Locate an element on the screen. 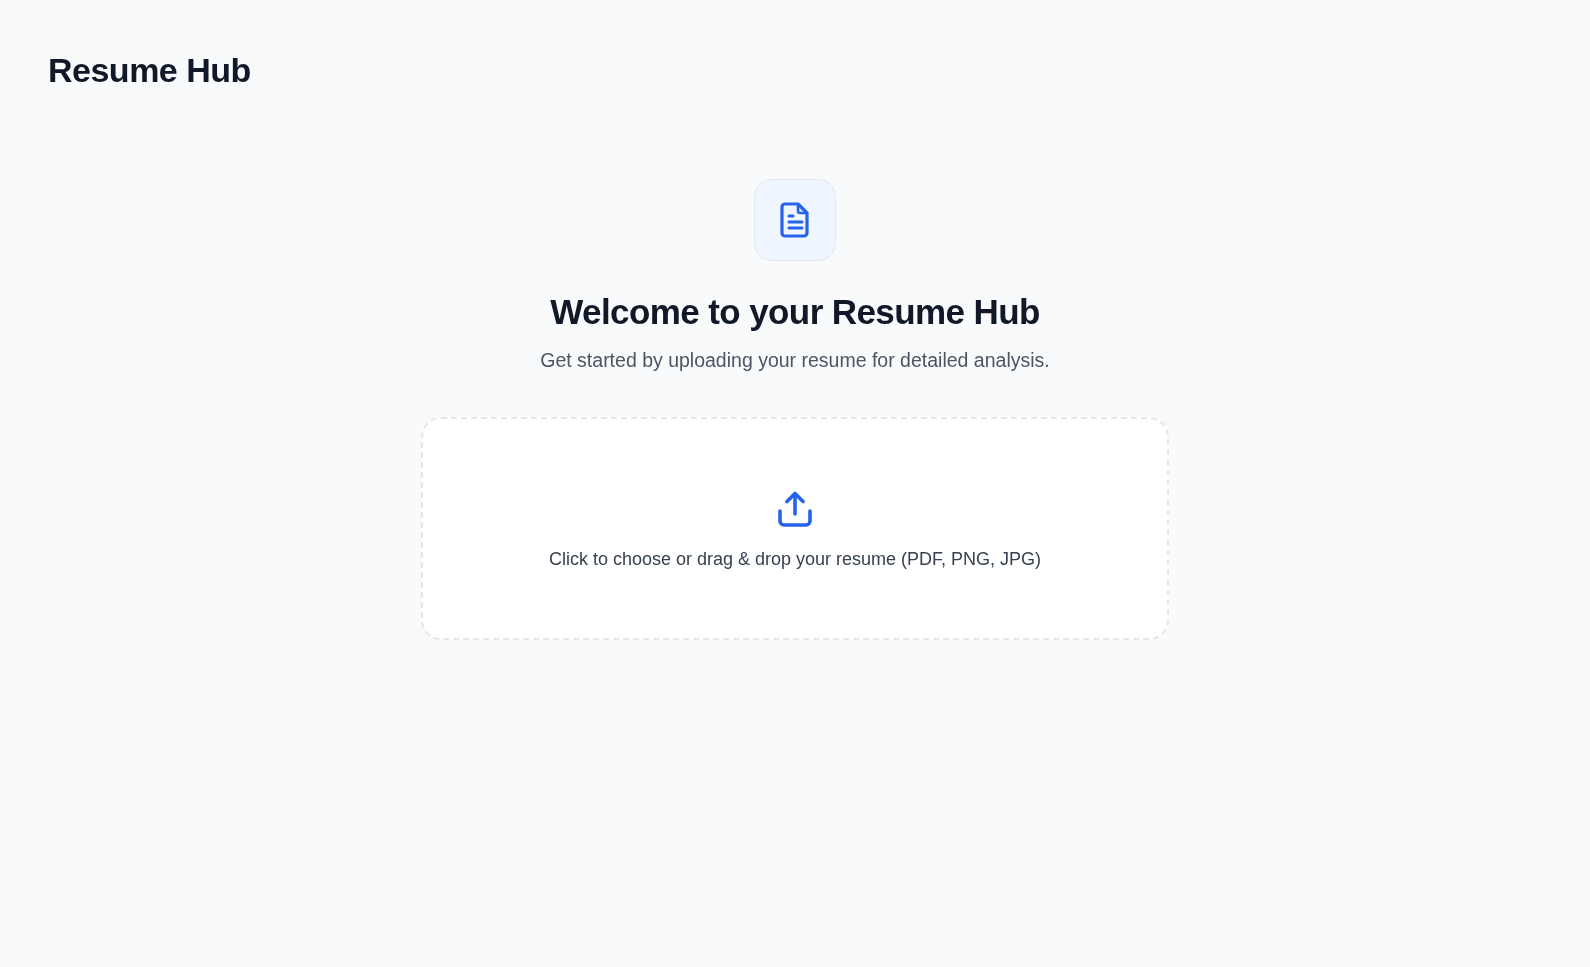  welcome-heading: Welcome to your Resume Hub is located at coordinates (795, 311).